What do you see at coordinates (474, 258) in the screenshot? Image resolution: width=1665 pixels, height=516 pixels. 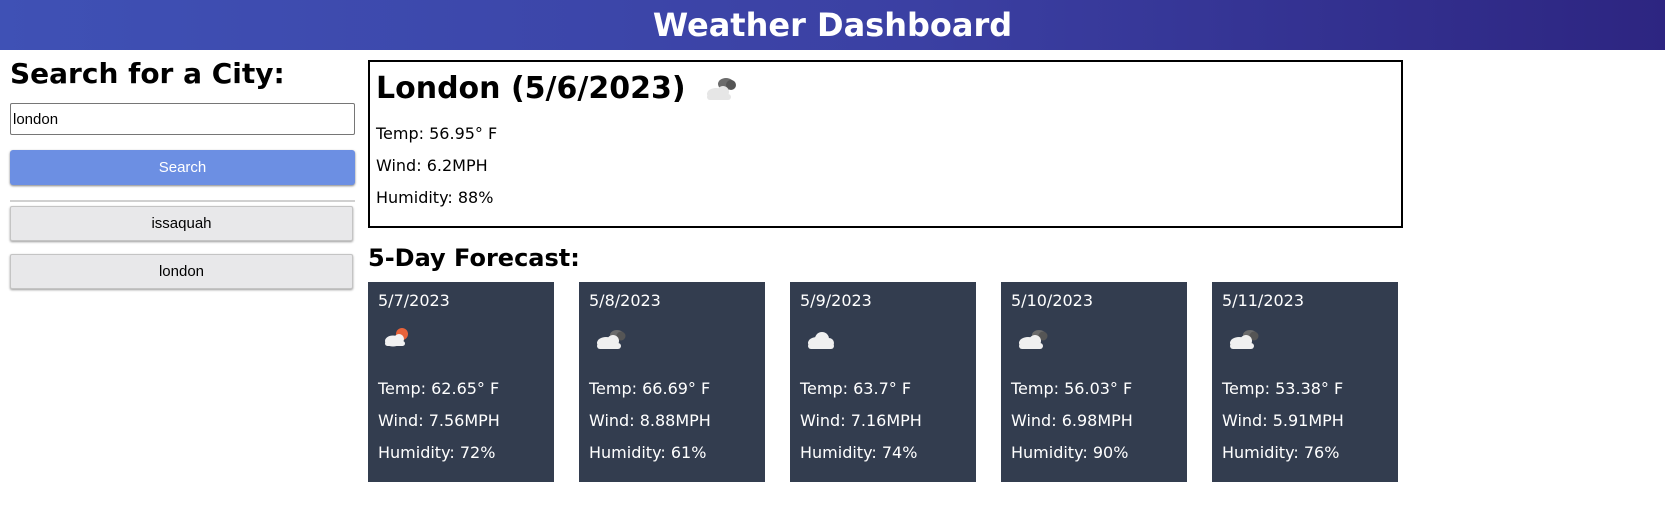 I see `forecast-heading: 5-Day Forecast:` at bounding box center [474, 258].